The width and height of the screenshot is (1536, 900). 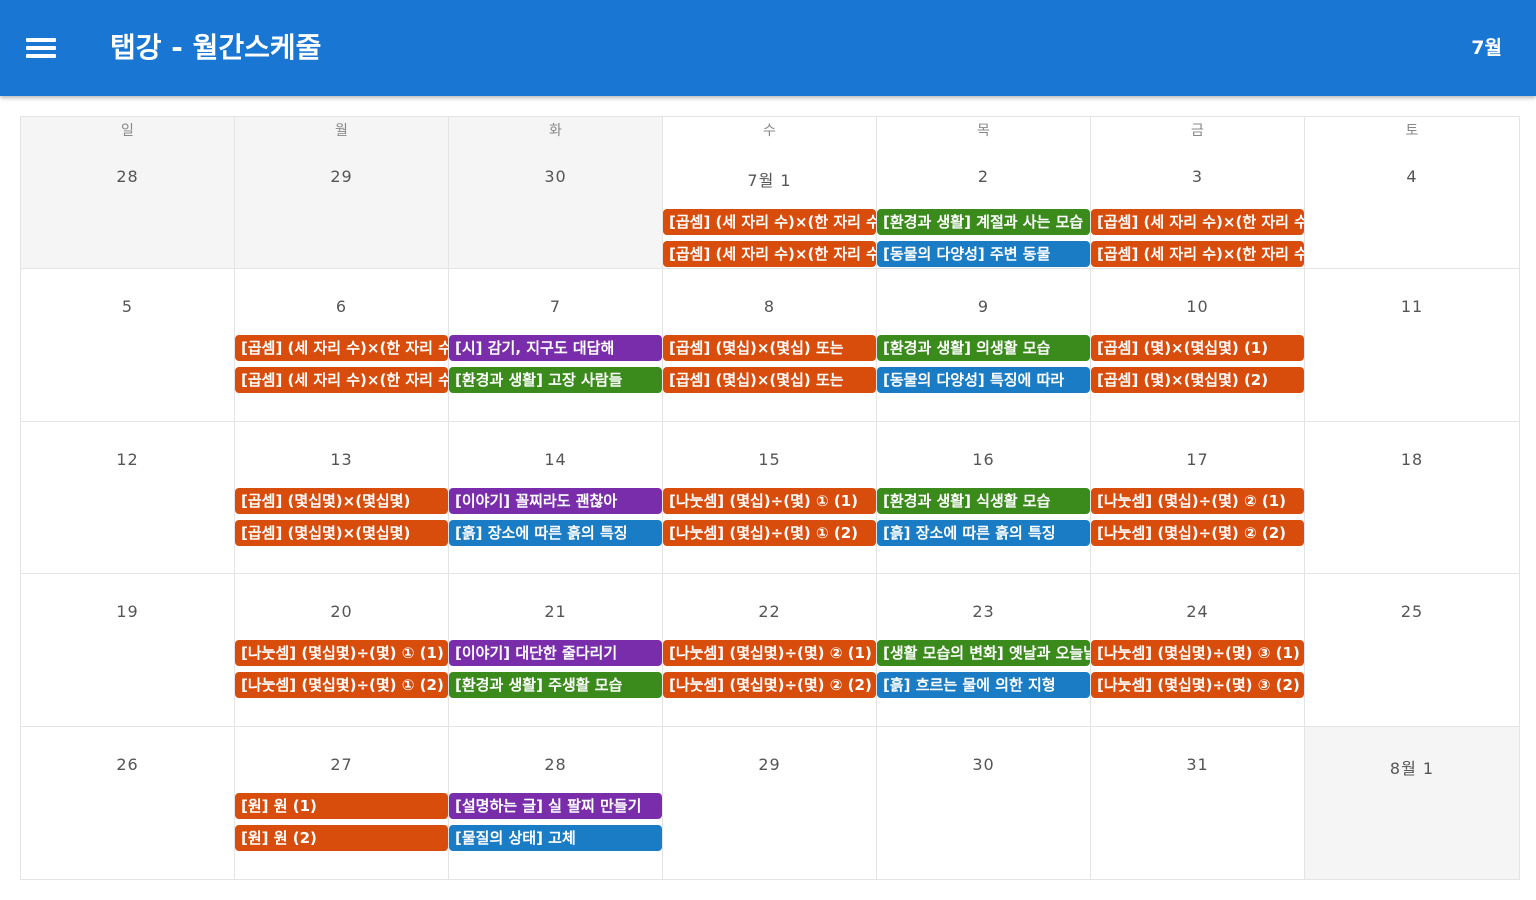 What do you see at coordinates (128, 650) in the screenshot?
I see `calendar-day-cell: 19` at bounding box center [128, 650].